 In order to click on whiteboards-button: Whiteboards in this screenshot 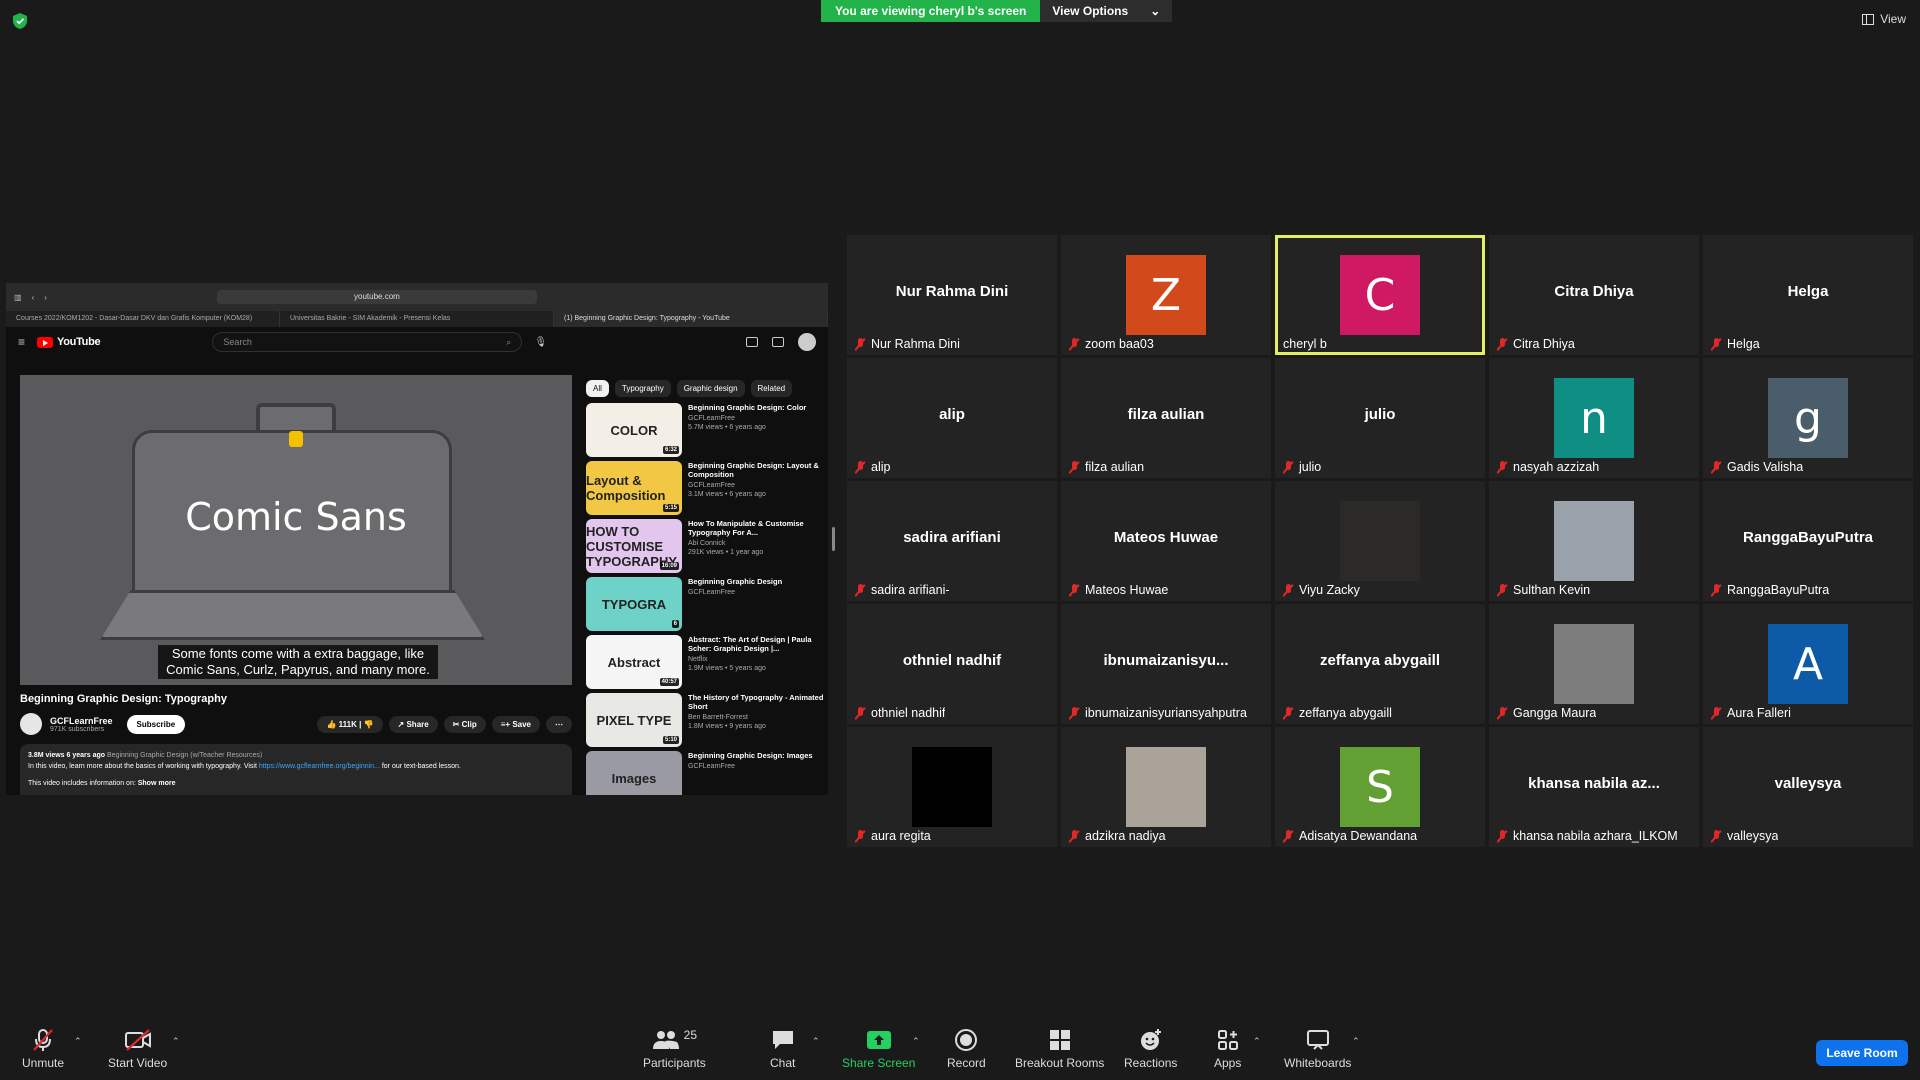, I will do `click(1317, 1049)`.